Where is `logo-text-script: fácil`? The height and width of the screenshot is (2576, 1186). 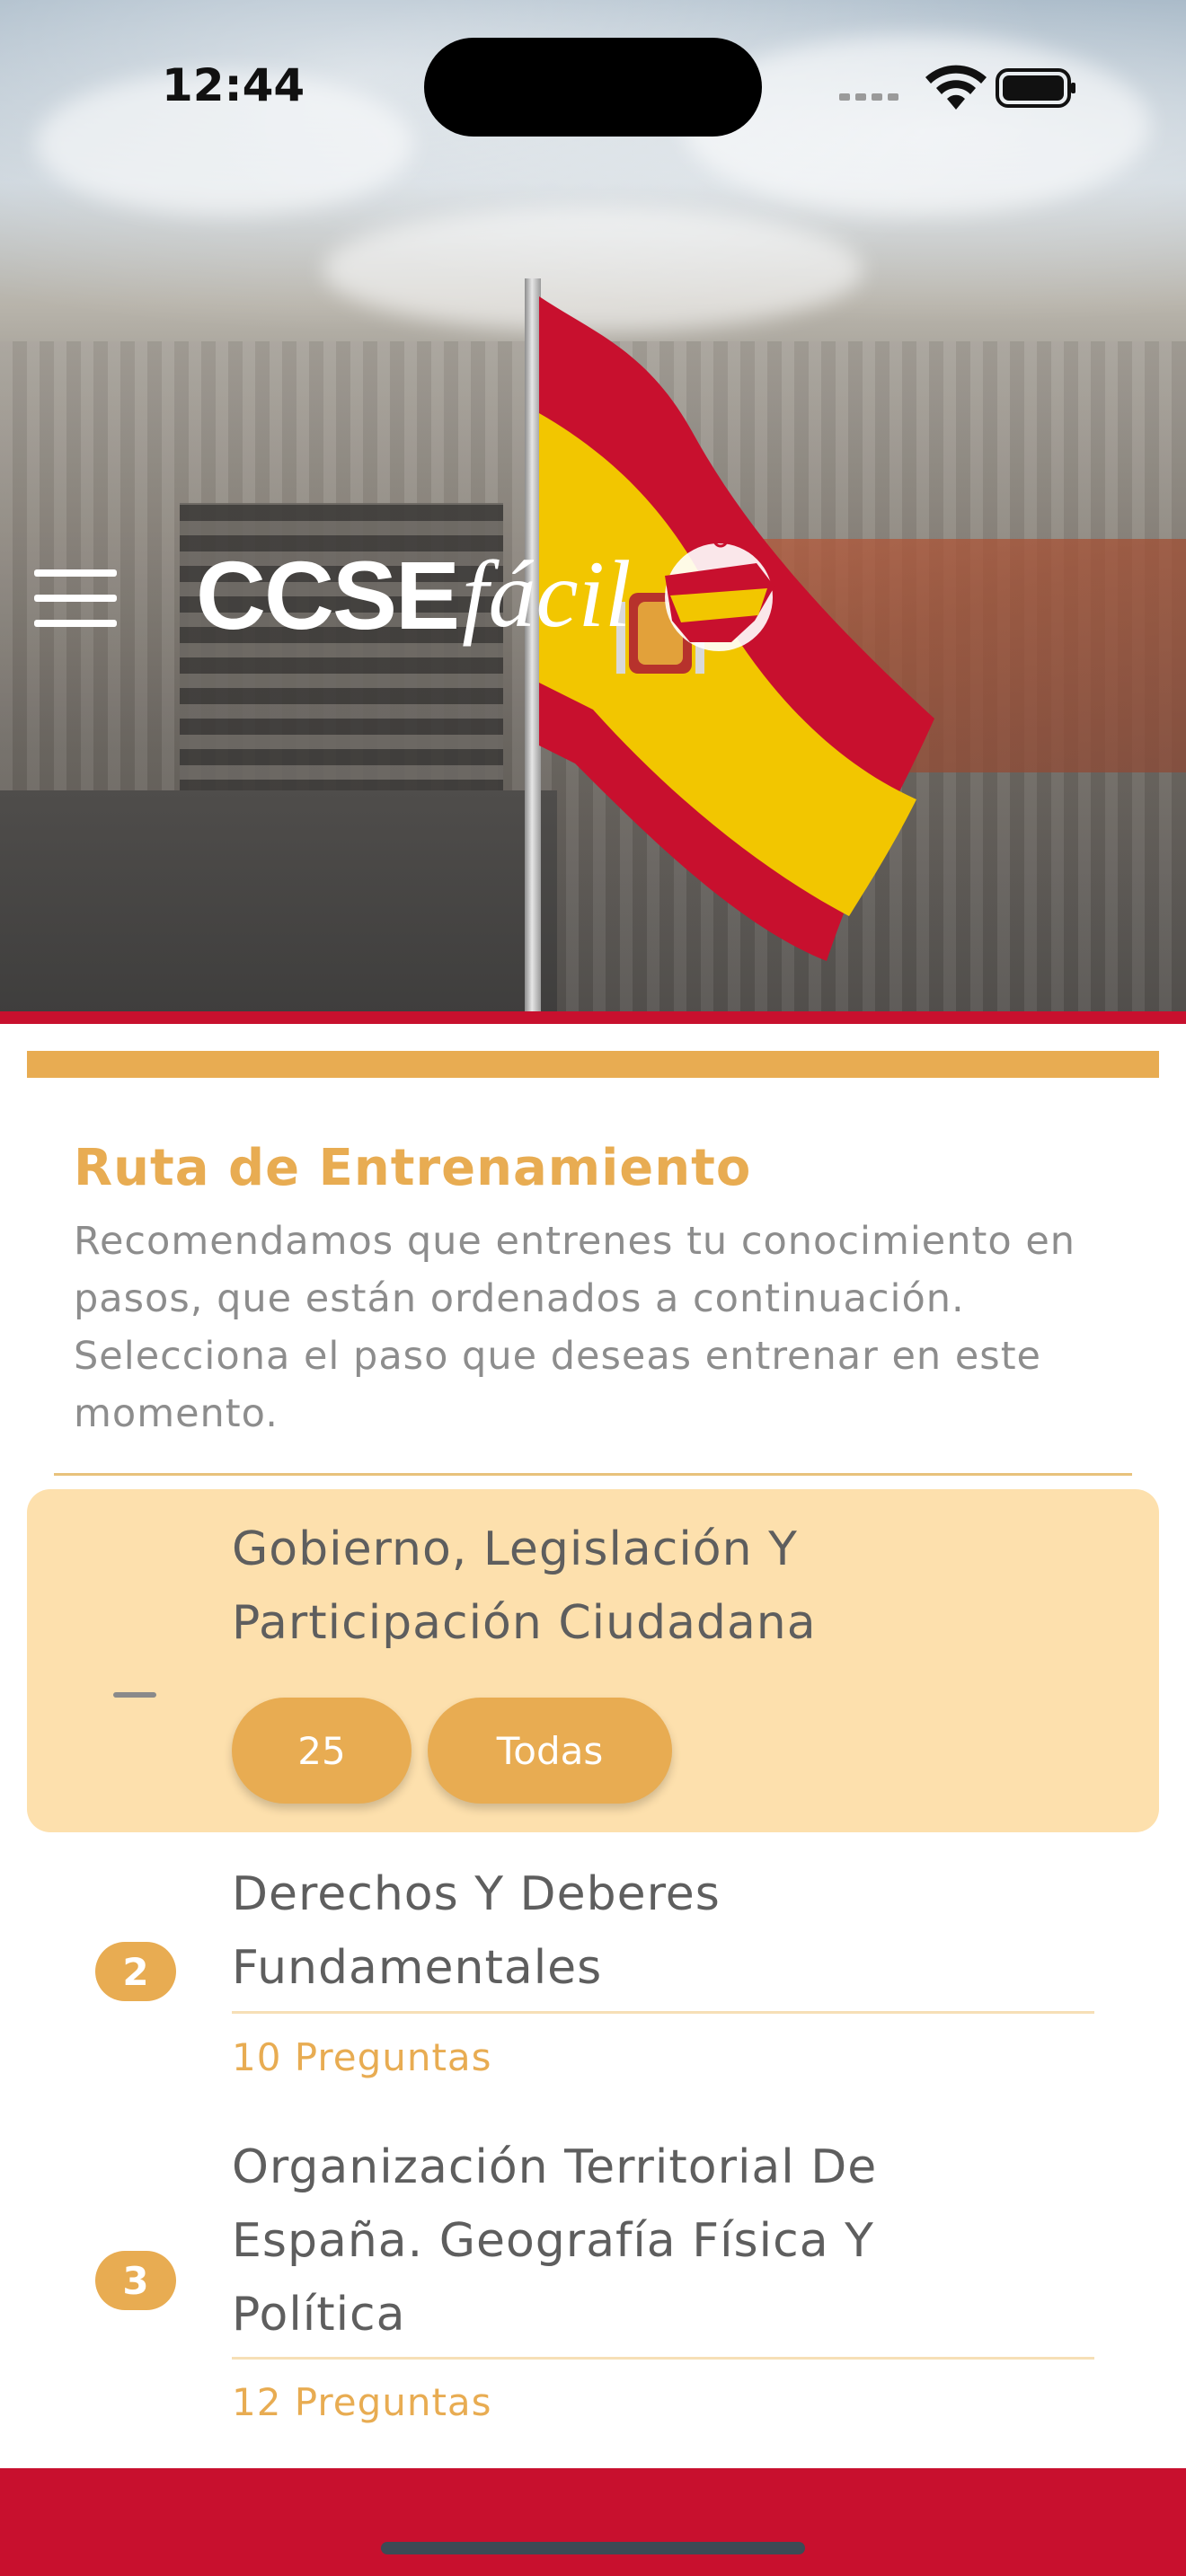
logo-text-script: fácil is located at coordinates (547, 594).